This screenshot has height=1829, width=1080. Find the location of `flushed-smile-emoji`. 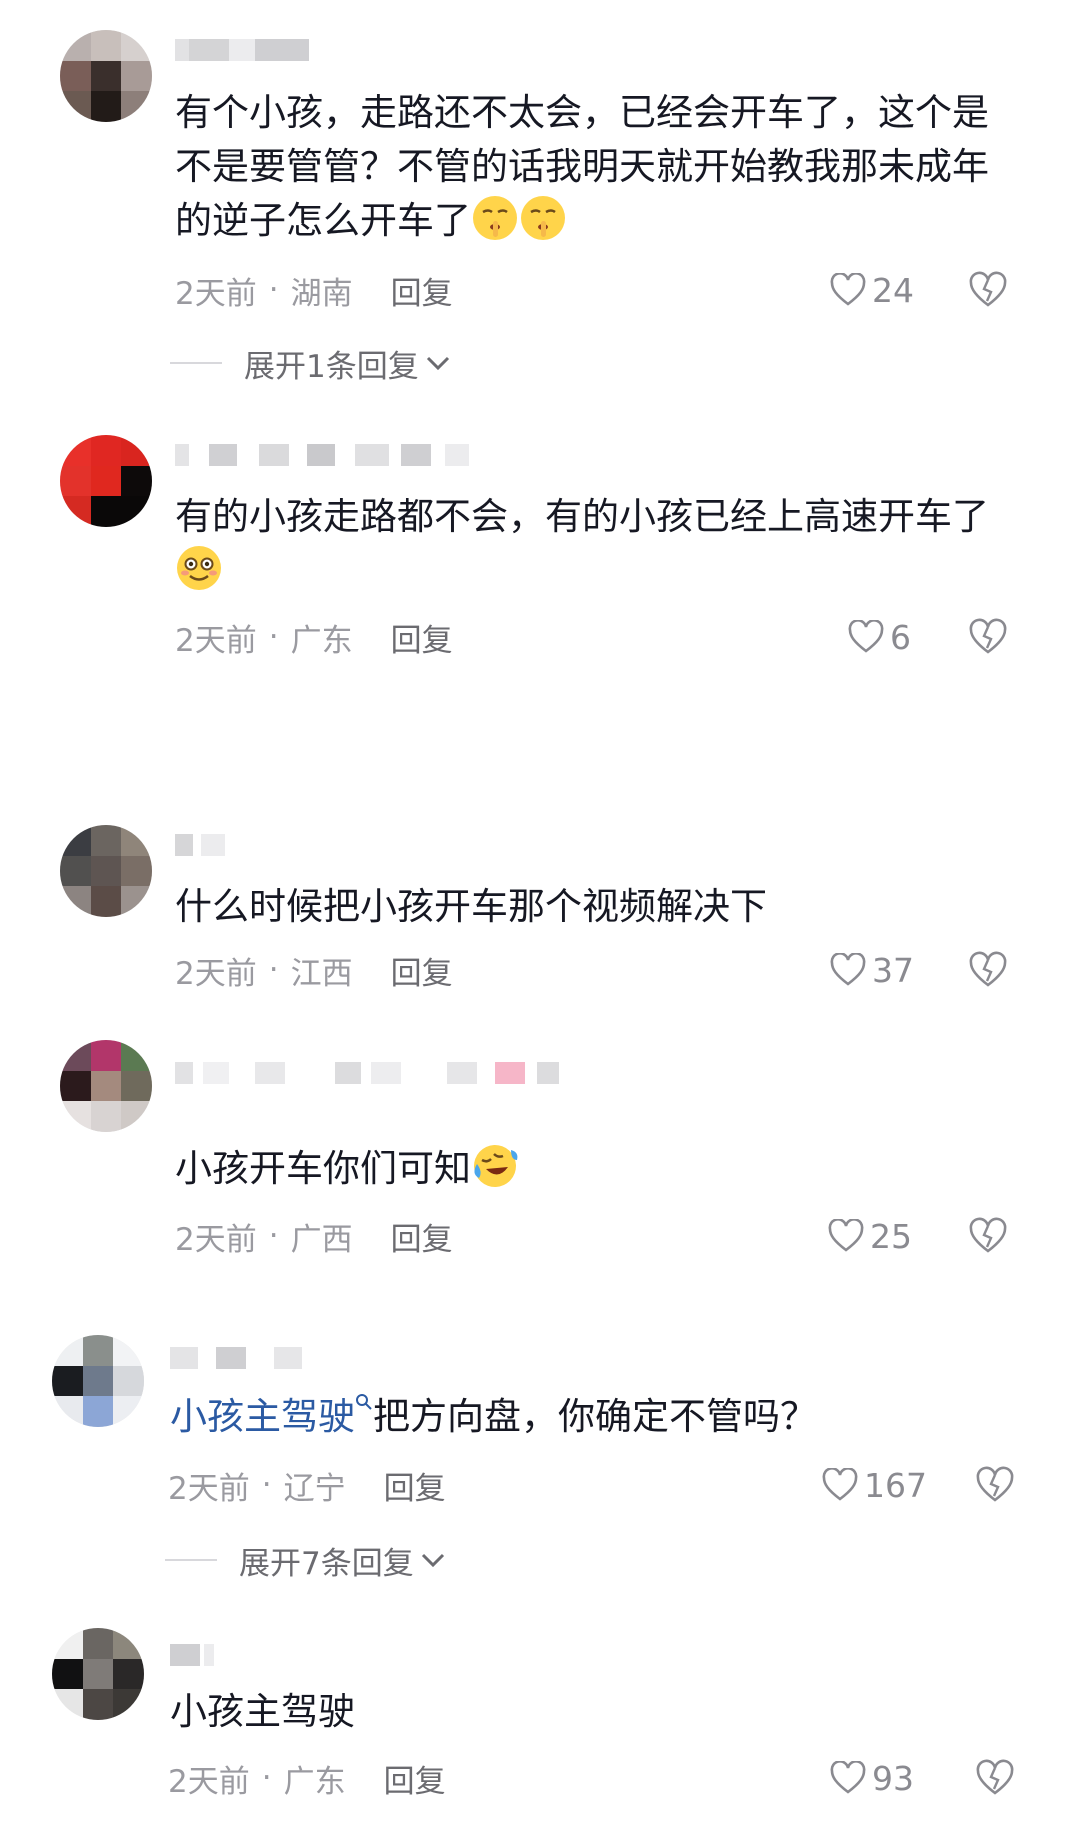

flushed-smile-emoji is located at coordinates (199, 568).